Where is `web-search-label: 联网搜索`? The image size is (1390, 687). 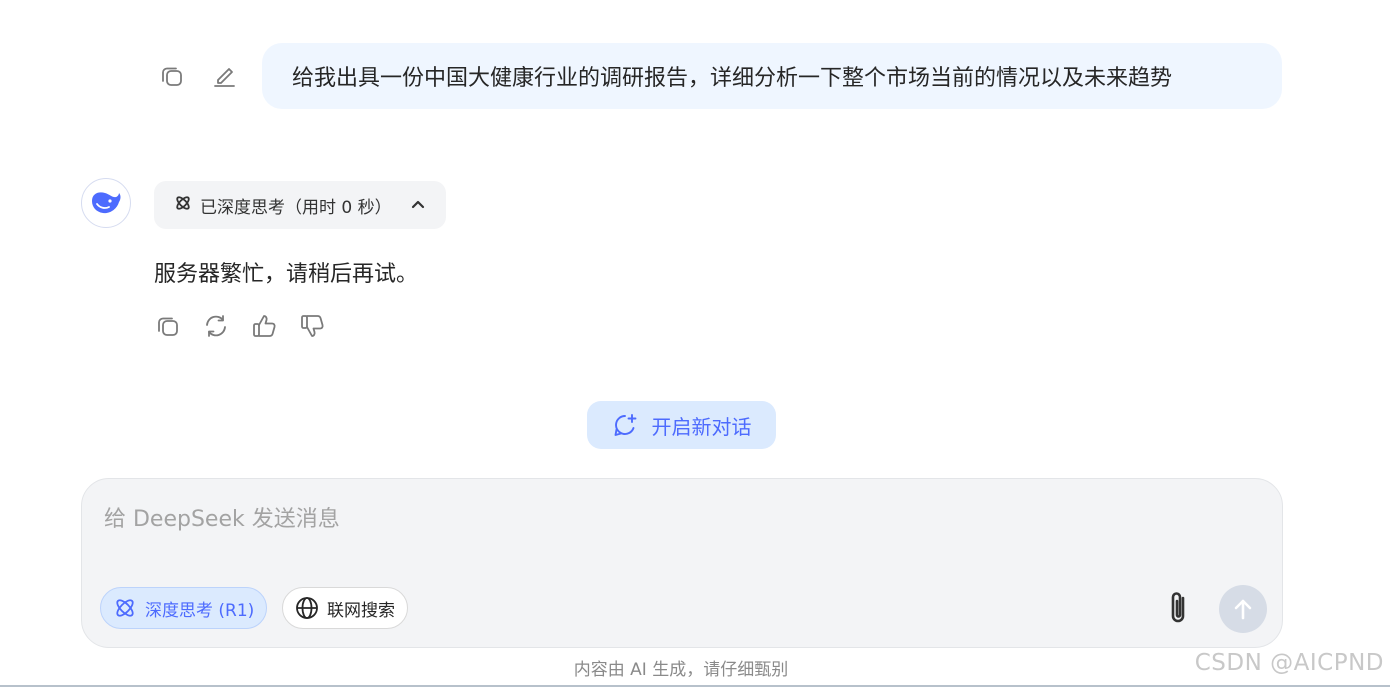
web-search-label: 联网搜索 is located at coordinates (361, 610).